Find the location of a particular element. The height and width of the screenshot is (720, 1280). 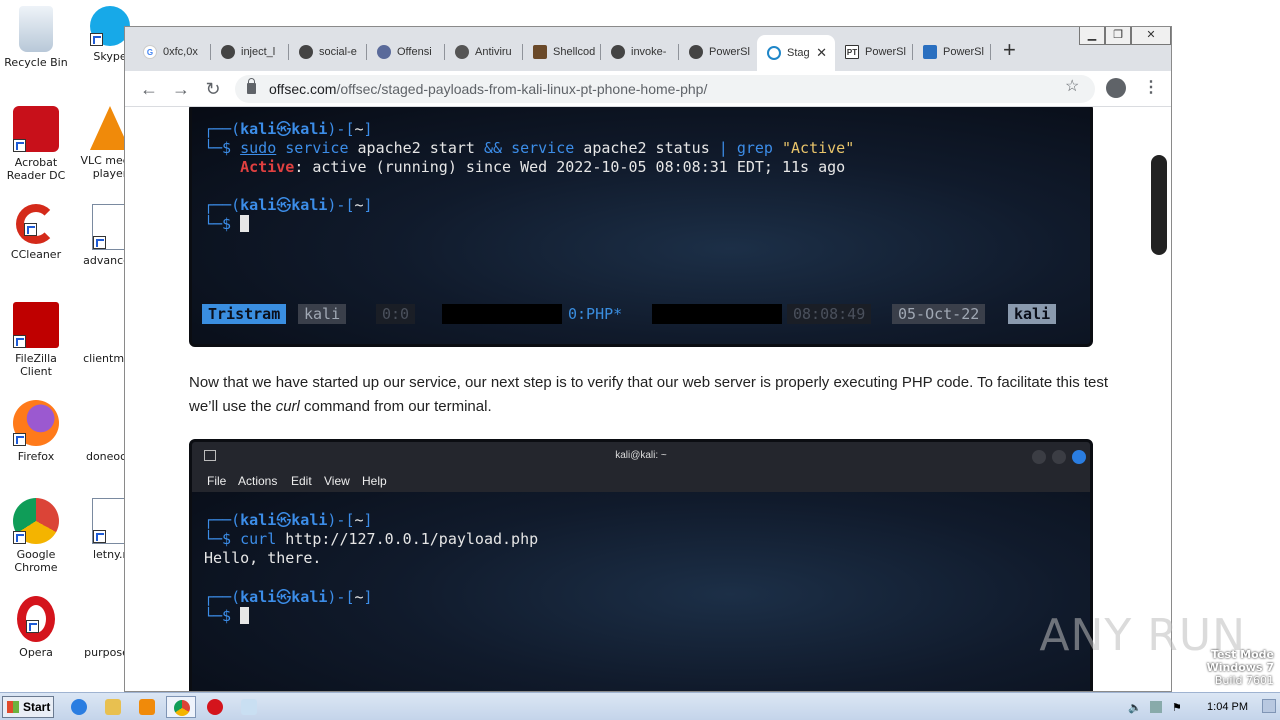

taskbar-chrome is located at coordinates (181, 707).